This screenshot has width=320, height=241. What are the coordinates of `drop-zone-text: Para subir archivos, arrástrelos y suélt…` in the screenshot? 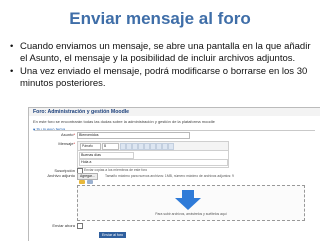 It's located at (191, 214).